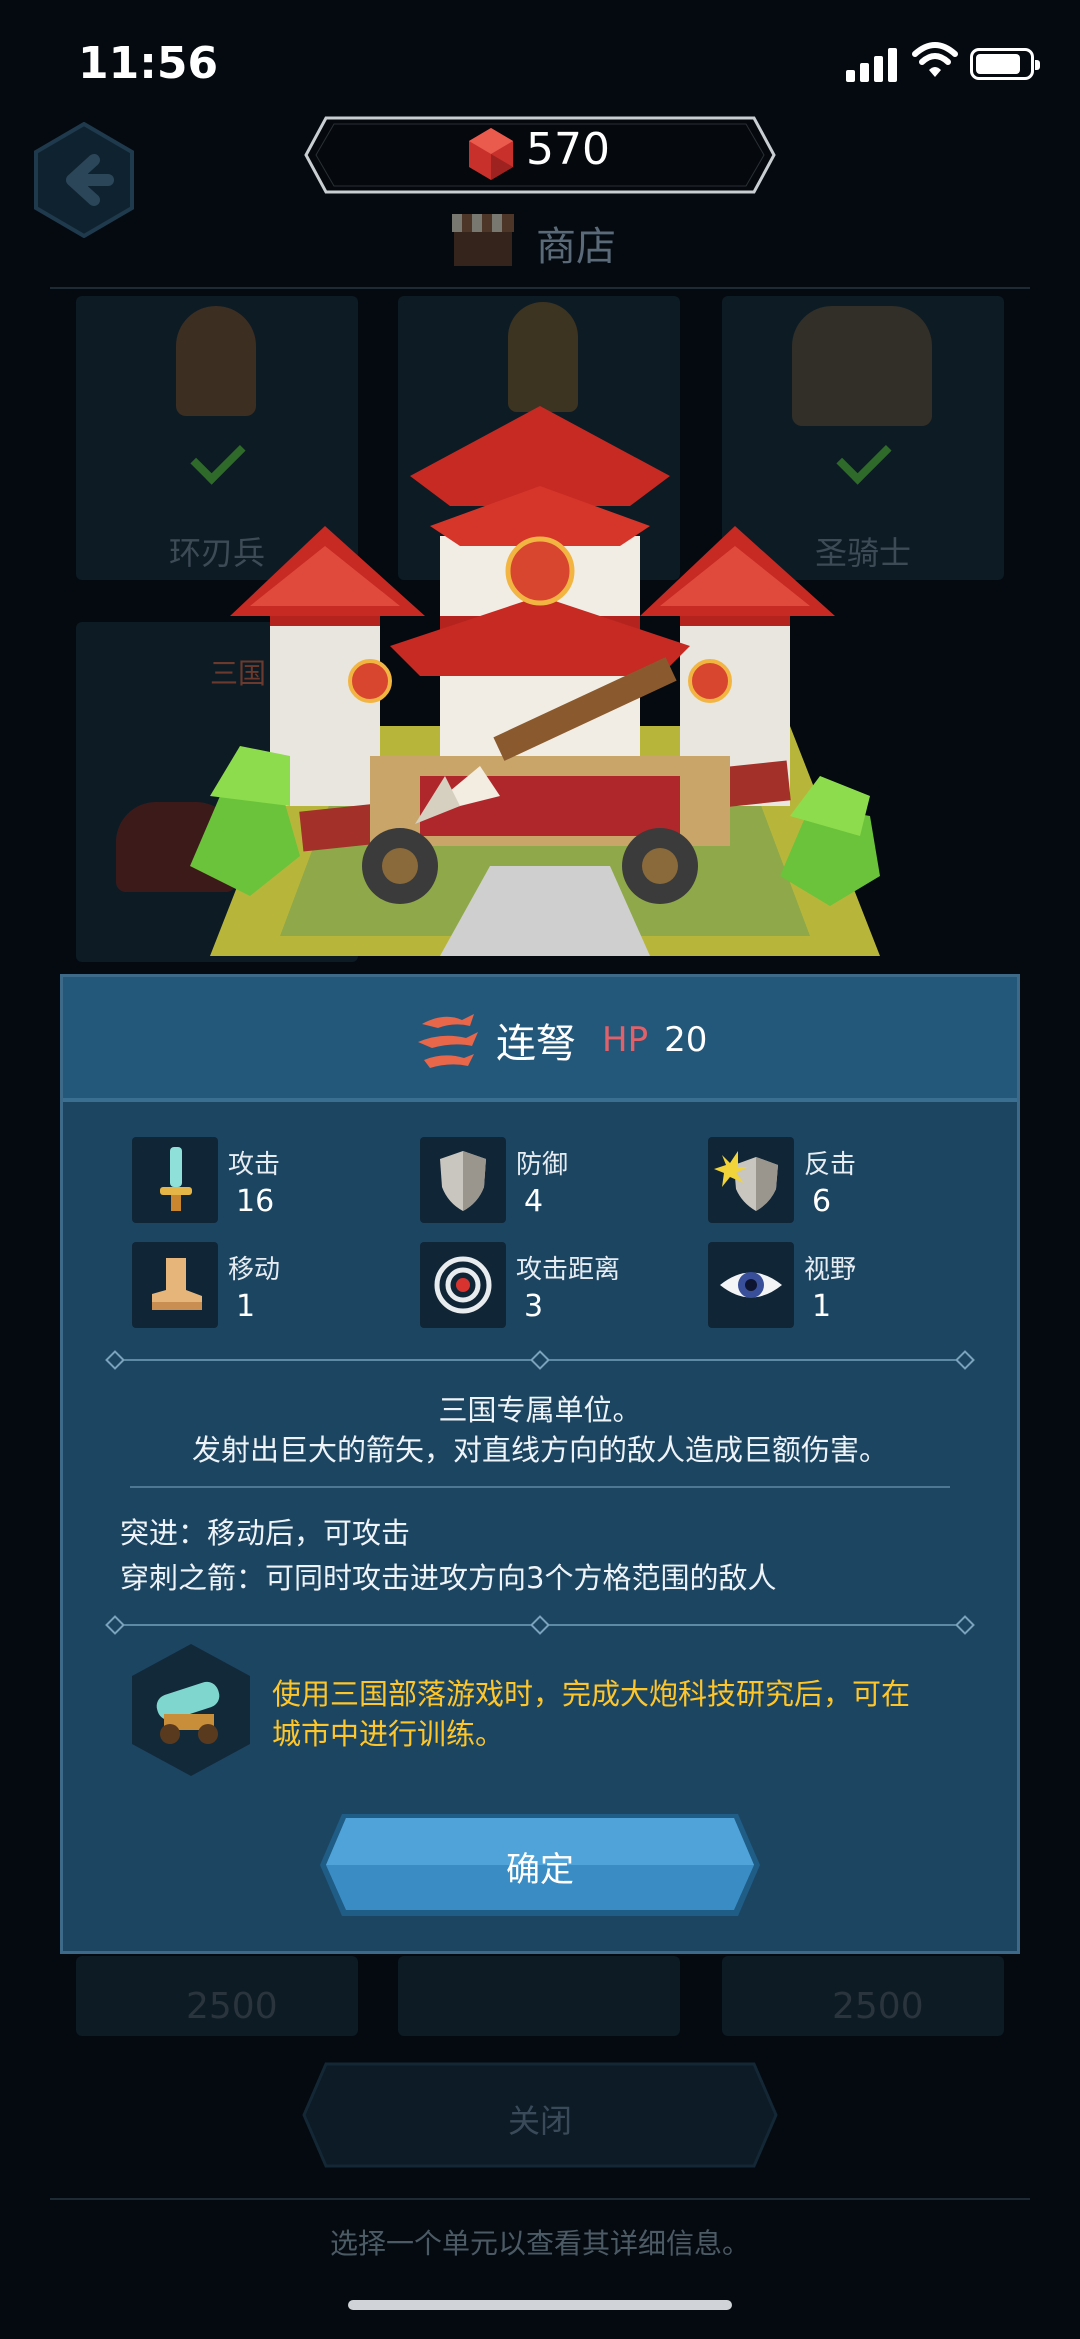 The height and width of the screenshot is (2339, 1080). Describe the element at coordinates (539, 1996) in the screenshot. I see `unit-card-bottom-middle` at that location.